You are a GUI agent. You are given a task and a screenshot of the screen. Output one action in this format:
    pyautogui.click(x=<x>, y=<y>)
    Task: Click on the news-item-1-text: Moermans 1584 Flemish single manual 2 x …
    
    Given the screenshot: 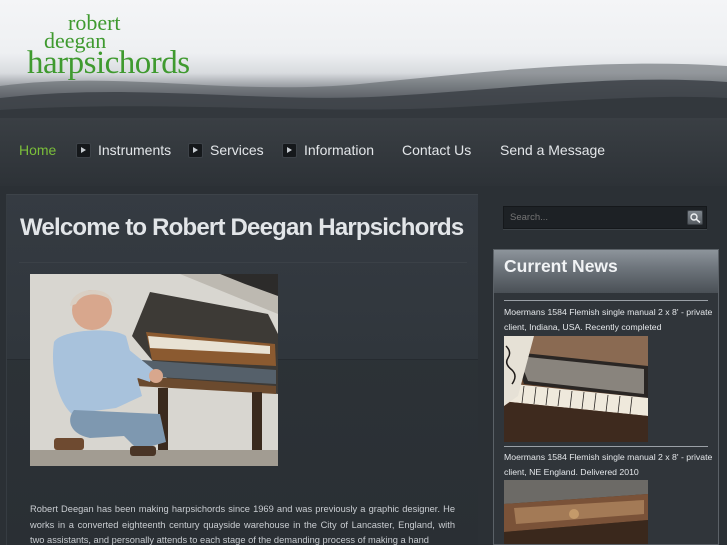 What is the action you would take?
    pyautogui.click(x=609, y=320)
    